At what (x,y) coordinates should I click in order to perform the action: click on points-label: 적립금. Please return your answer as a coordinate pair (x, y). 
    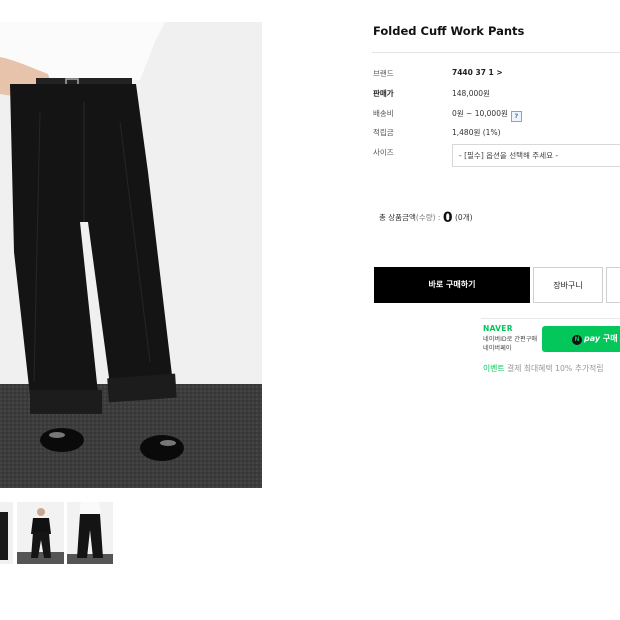
    Looking at the image, I should click on (383, 132).